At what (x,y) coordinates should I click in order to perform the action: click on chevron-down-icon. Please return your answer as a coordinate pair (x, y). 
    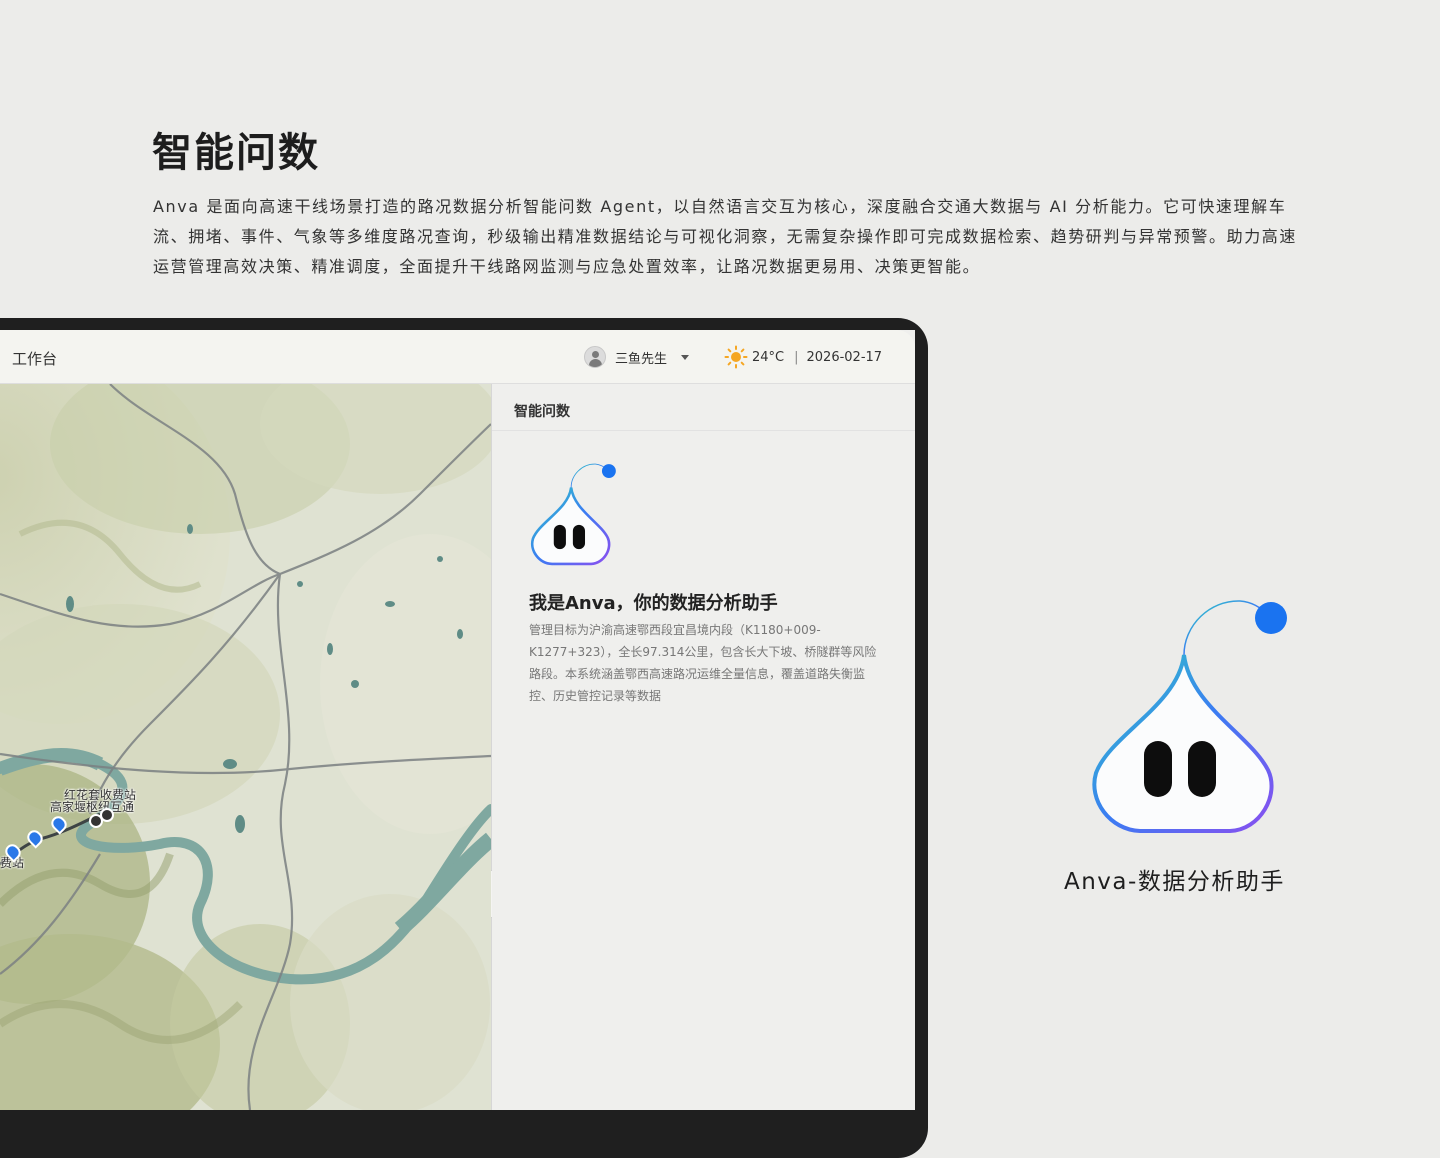
    Looking at the image, I should click on (685, 357).